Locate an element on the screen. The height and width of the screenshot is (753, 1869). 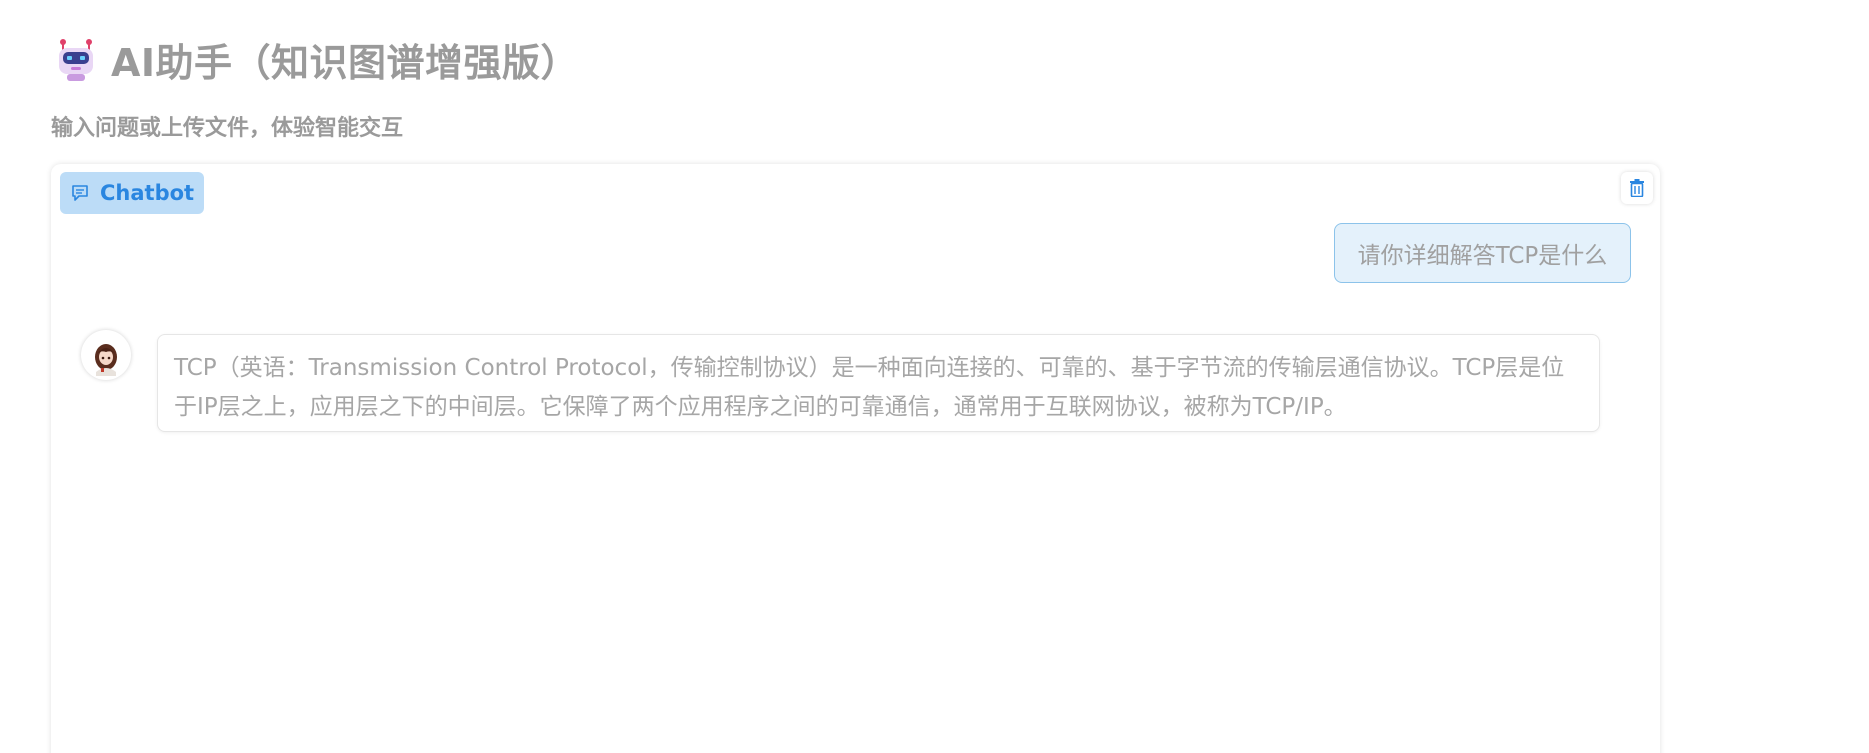
page-title: AI助手（知识图谱增强版） is located at coordinates (345, 63).